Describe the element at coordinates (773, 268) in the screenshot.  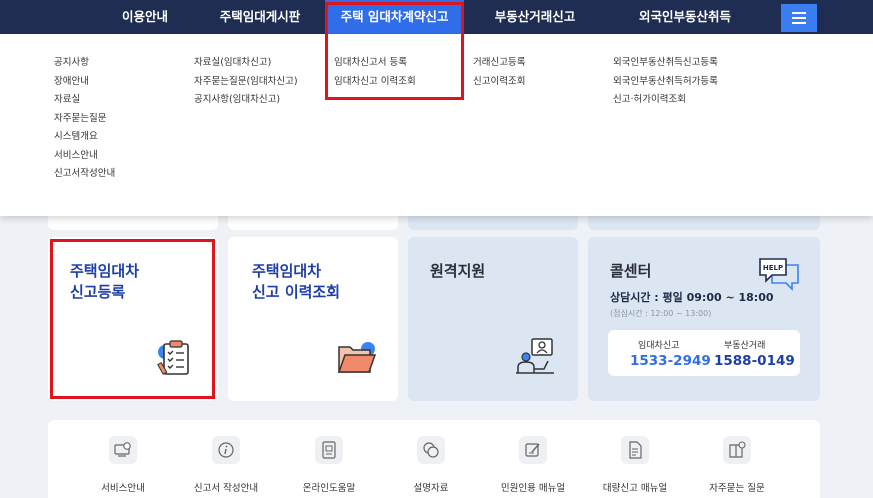
I see `svg-text: HELP` at that location.